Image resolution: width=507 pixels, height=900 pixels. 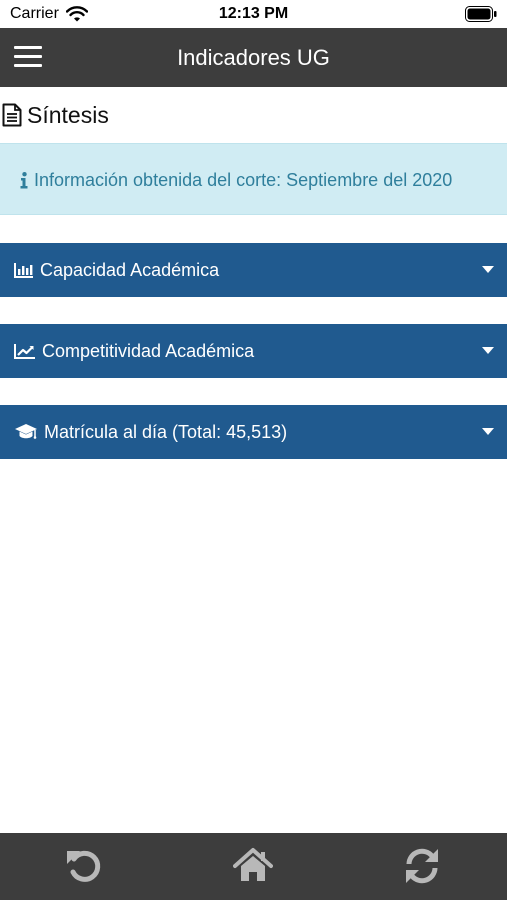 What do you see at coordinates (130, 269) in the screenshot?
I see `accordion-label: Capacidad Académica` at bounding box center [130, 269].